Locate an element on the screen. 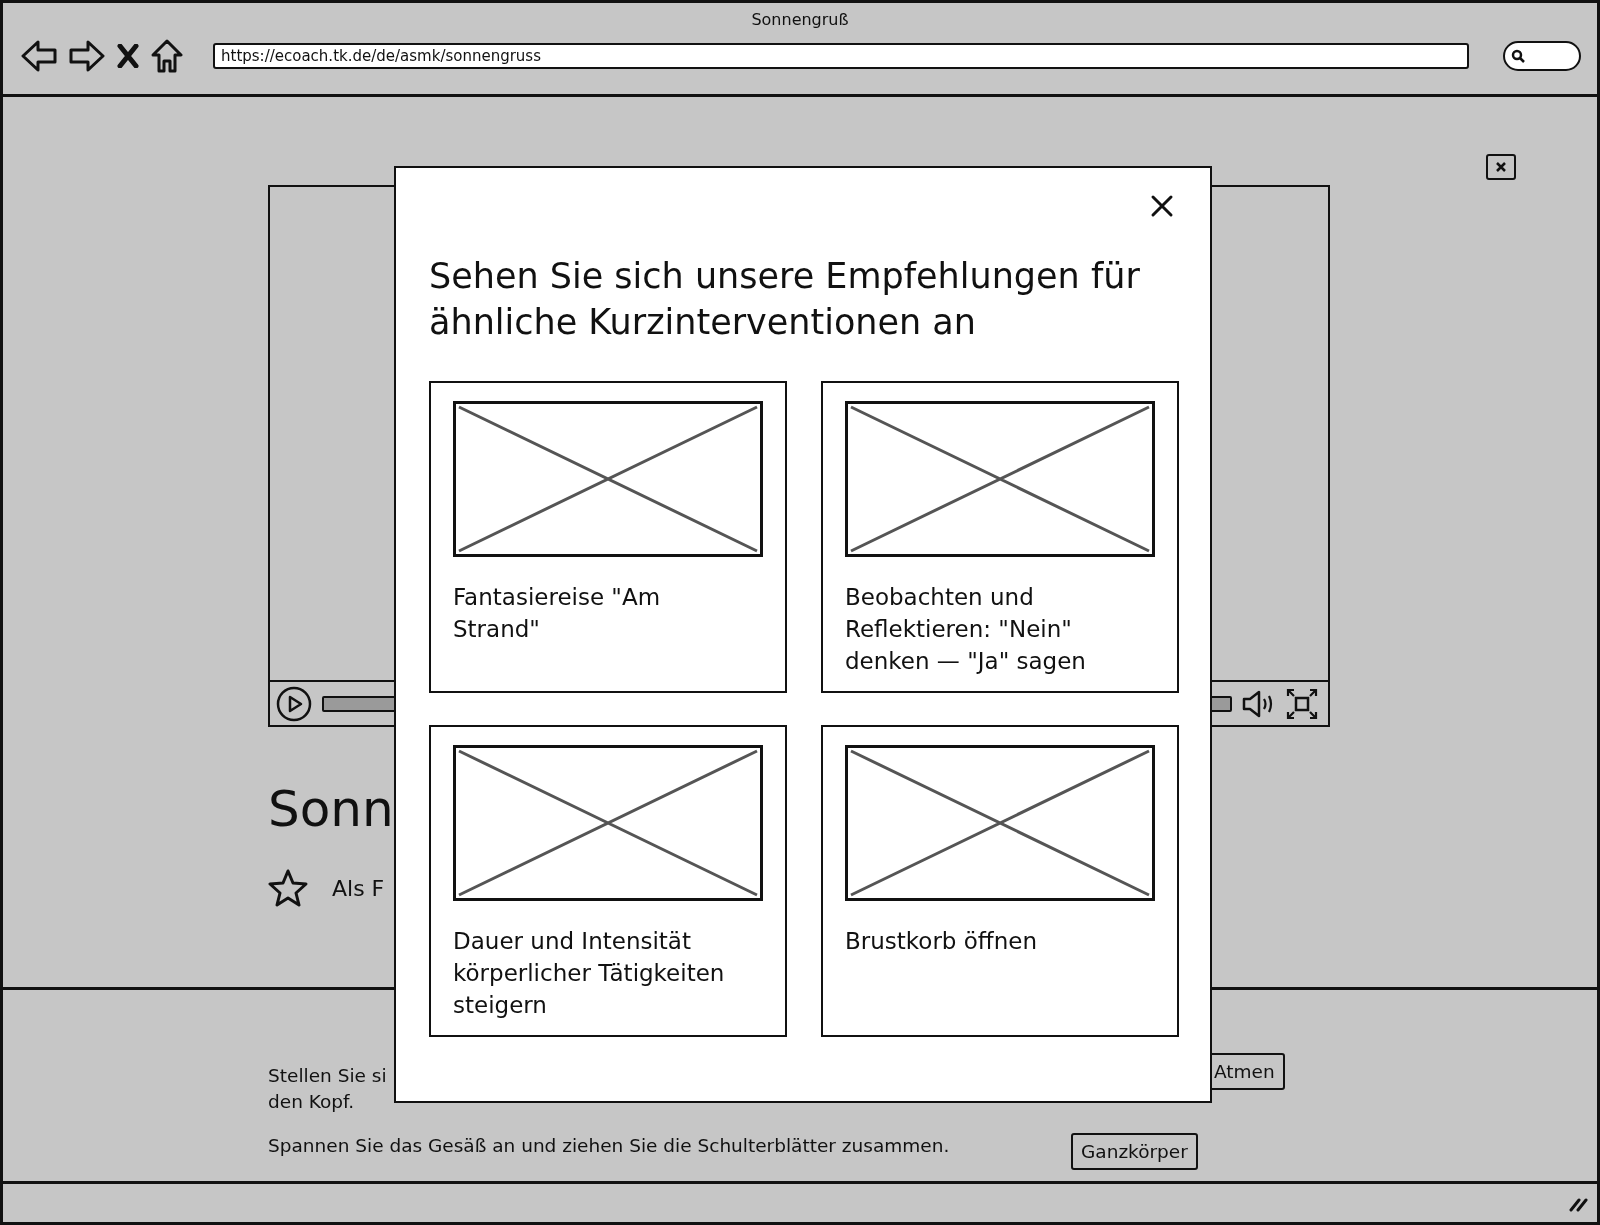  star-icon is located at coordinates (288, 888).